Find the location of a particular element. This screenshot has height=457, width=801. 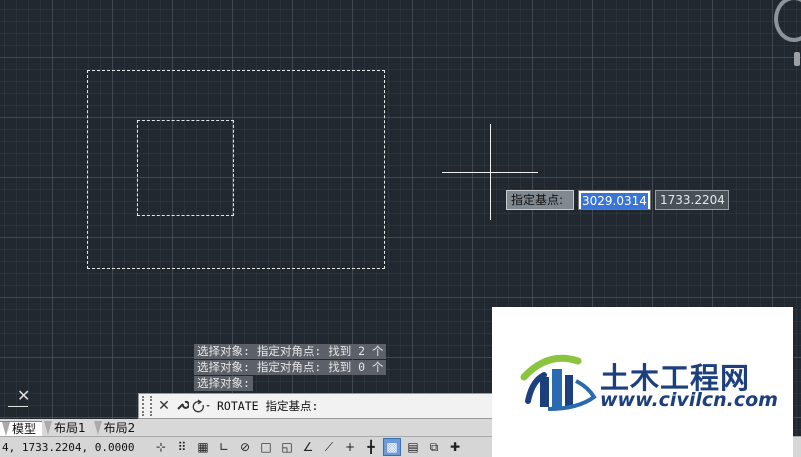

polar-tracking-icon: ⊘ is located at coordinates (245, 447).